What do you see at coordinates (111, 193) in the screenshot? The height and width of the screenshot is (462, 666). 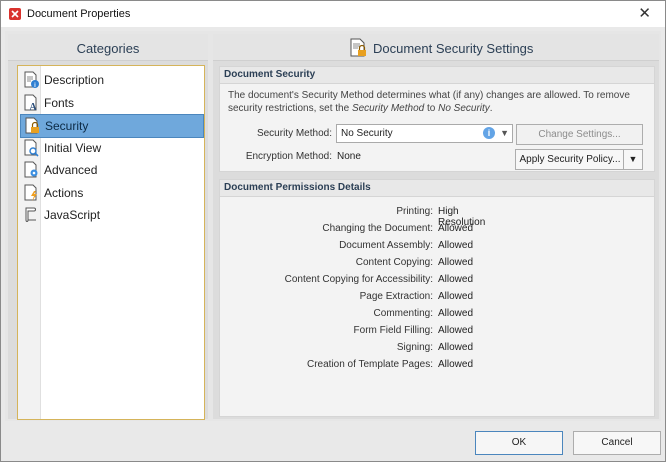 I see `category-actions: Actions` at bounding box center [111, 193].